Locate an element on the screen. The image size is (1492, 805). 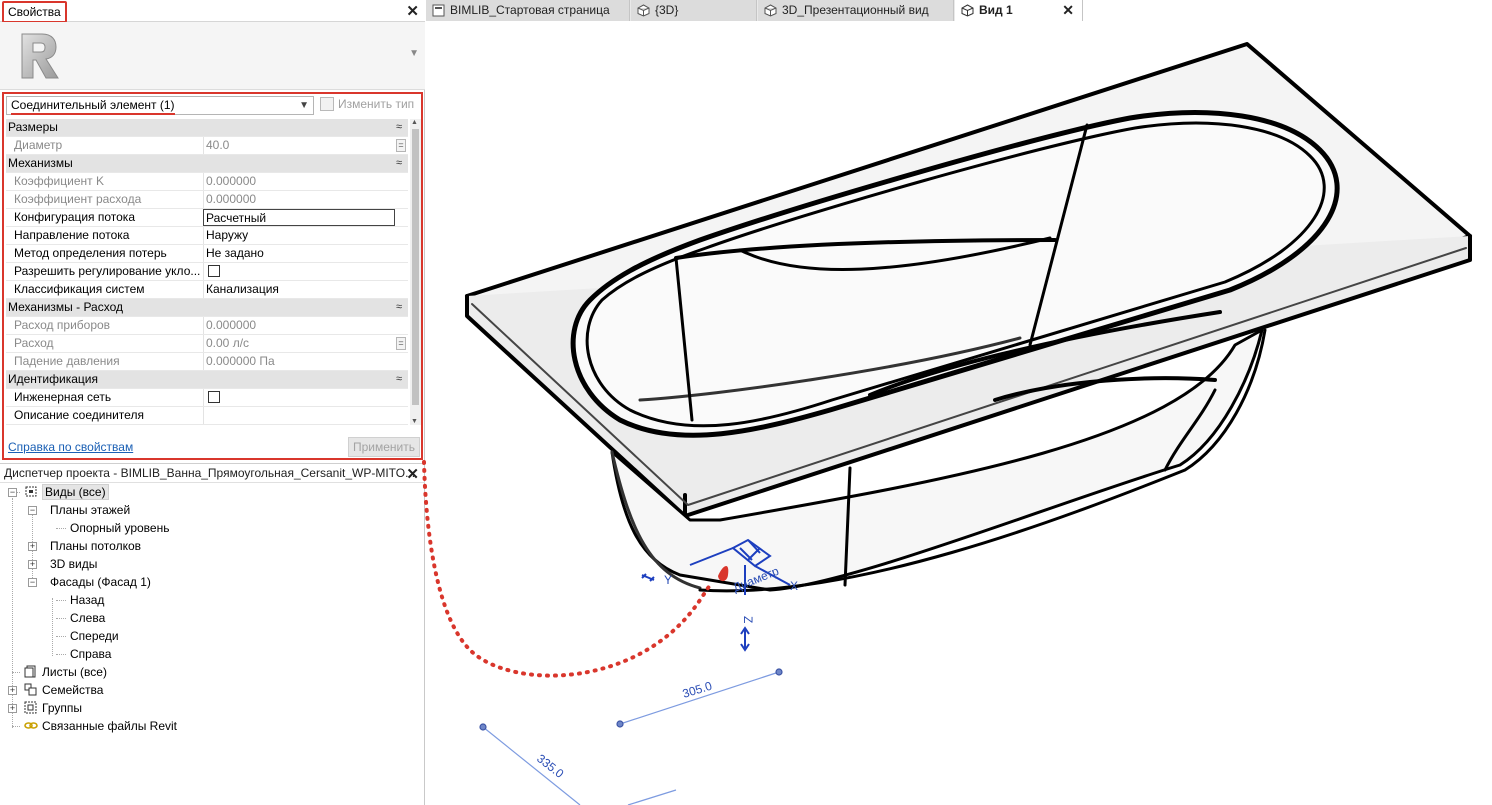
tab-label: BIMLIB_Стартовая страница is located at coordinates (530, 10).